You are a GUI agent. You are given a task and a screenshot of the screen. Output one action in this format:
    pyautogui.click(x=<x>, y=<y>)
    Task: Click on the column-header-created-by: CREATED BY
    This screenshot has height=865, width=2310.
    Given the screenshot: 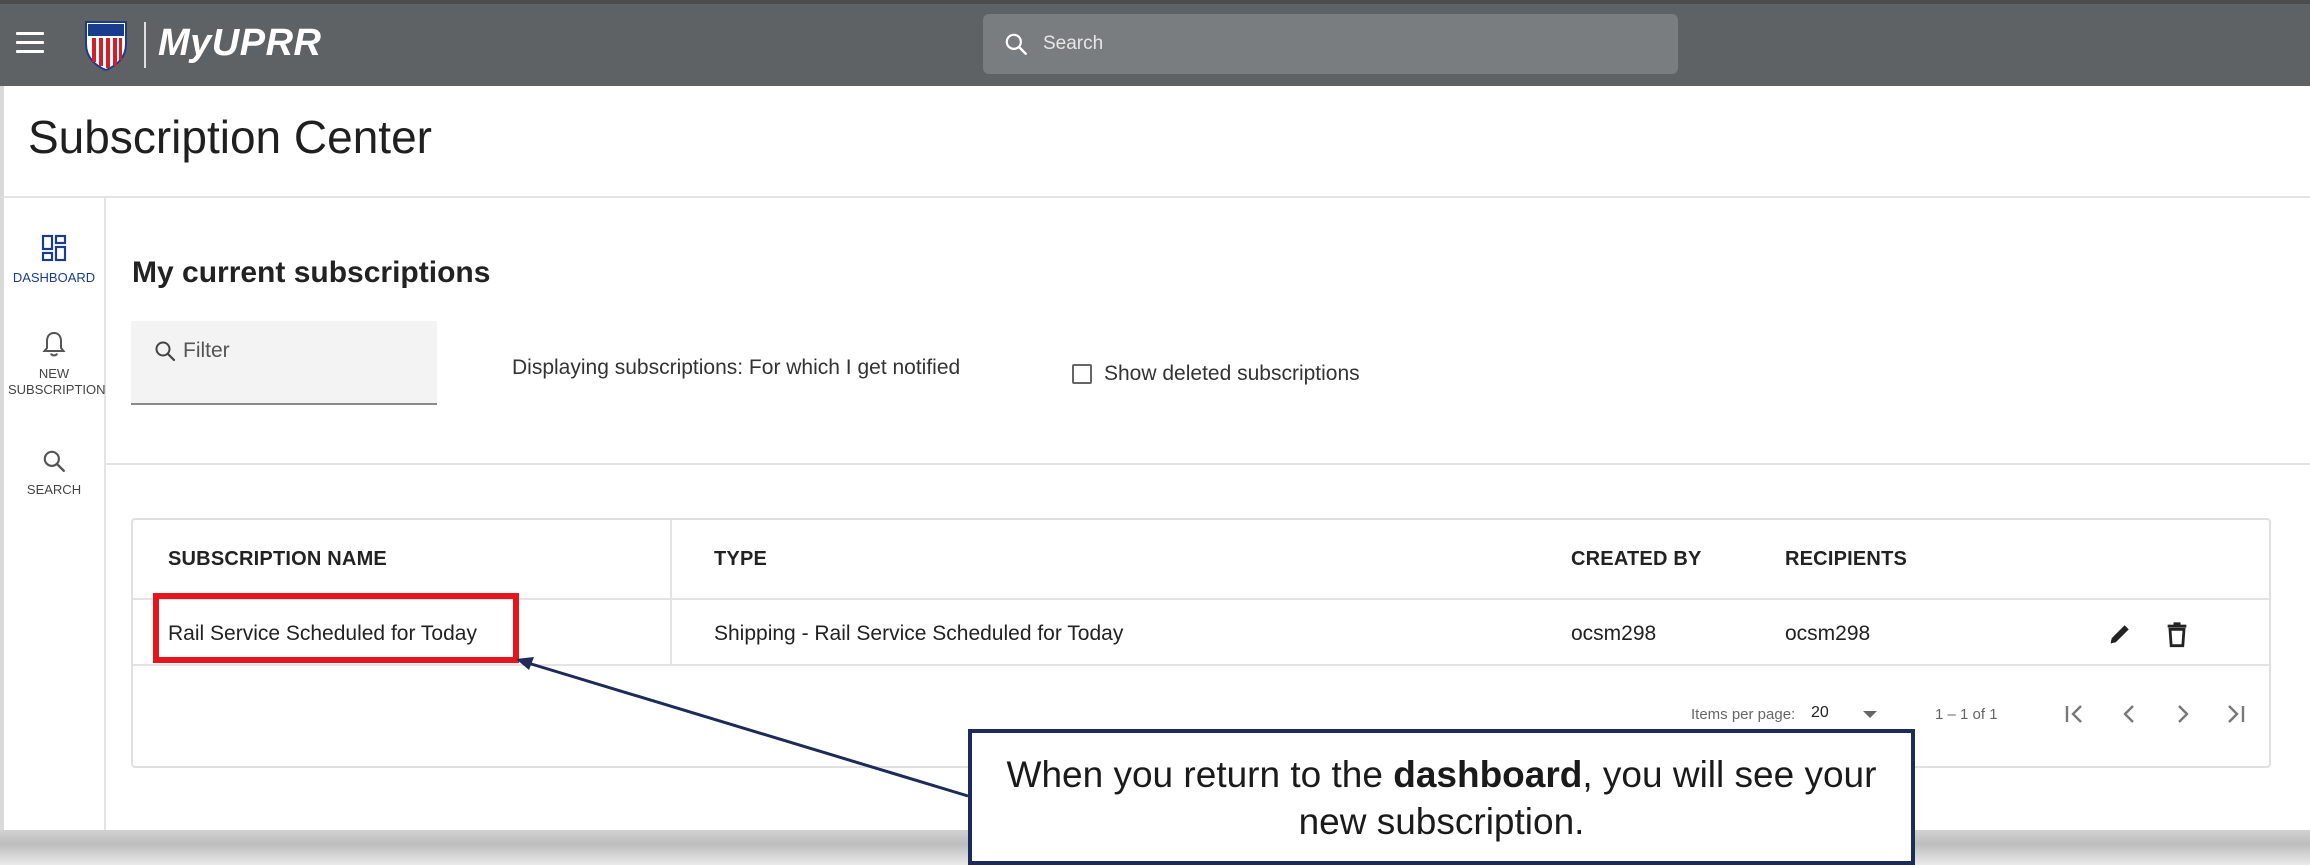 What is the action you would take?
    pyautogui.click(x=1636, y=559)
    